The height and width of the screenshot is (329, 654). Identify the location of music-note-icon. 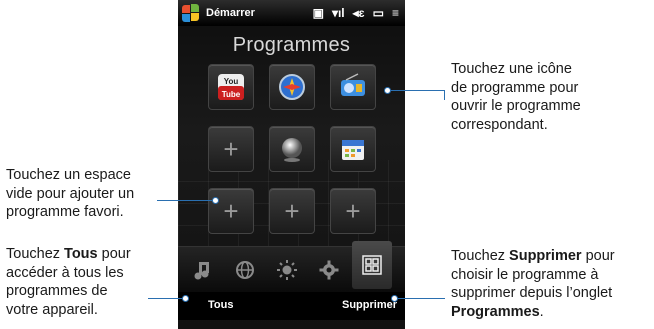
(201, 271).